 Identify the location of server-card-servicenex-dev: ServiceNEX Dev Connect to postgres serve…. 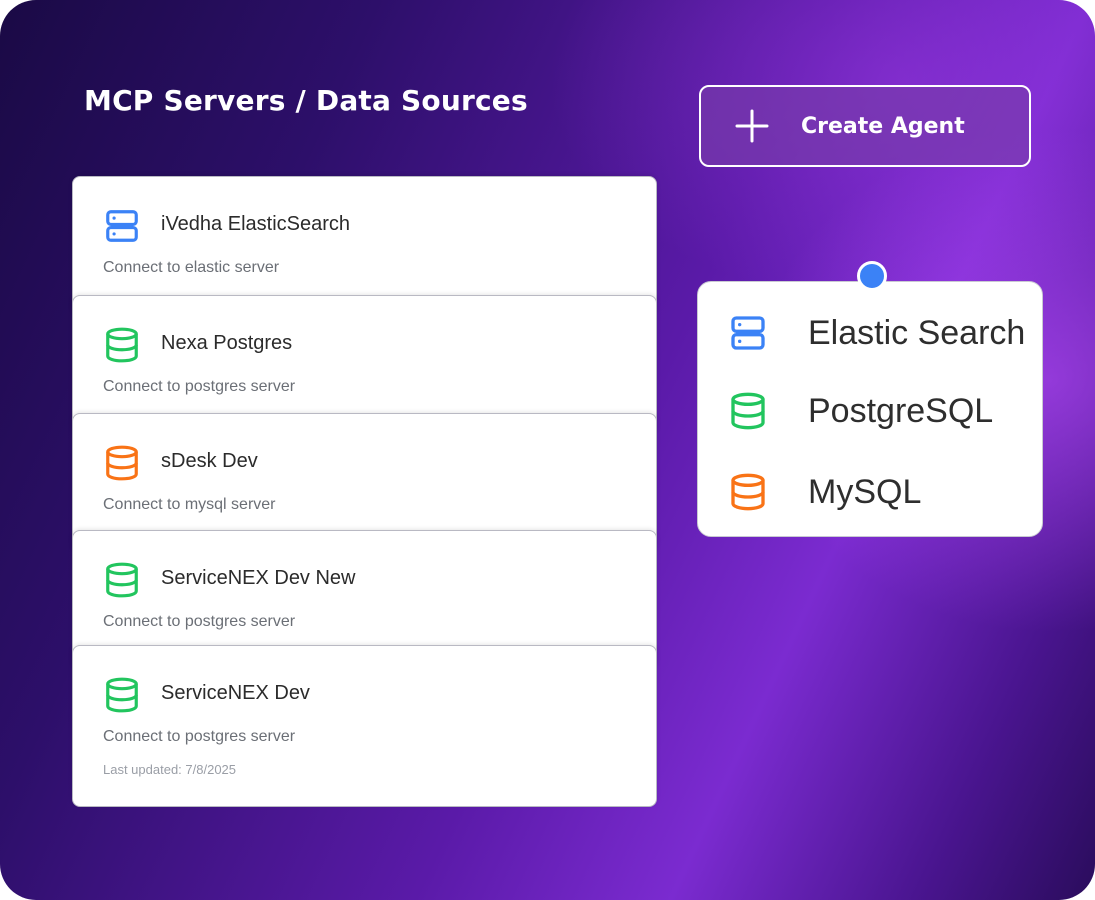
(364, 726).